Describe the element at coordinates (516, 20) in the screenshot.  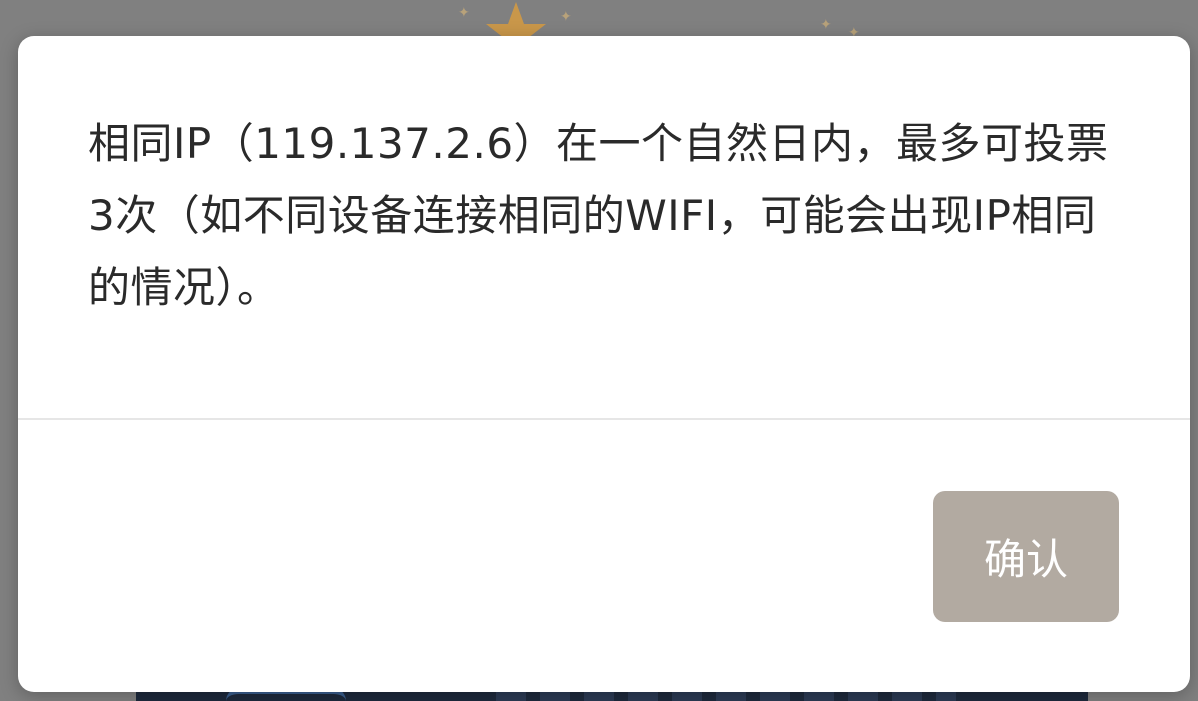
I see `star-icon` at that location.